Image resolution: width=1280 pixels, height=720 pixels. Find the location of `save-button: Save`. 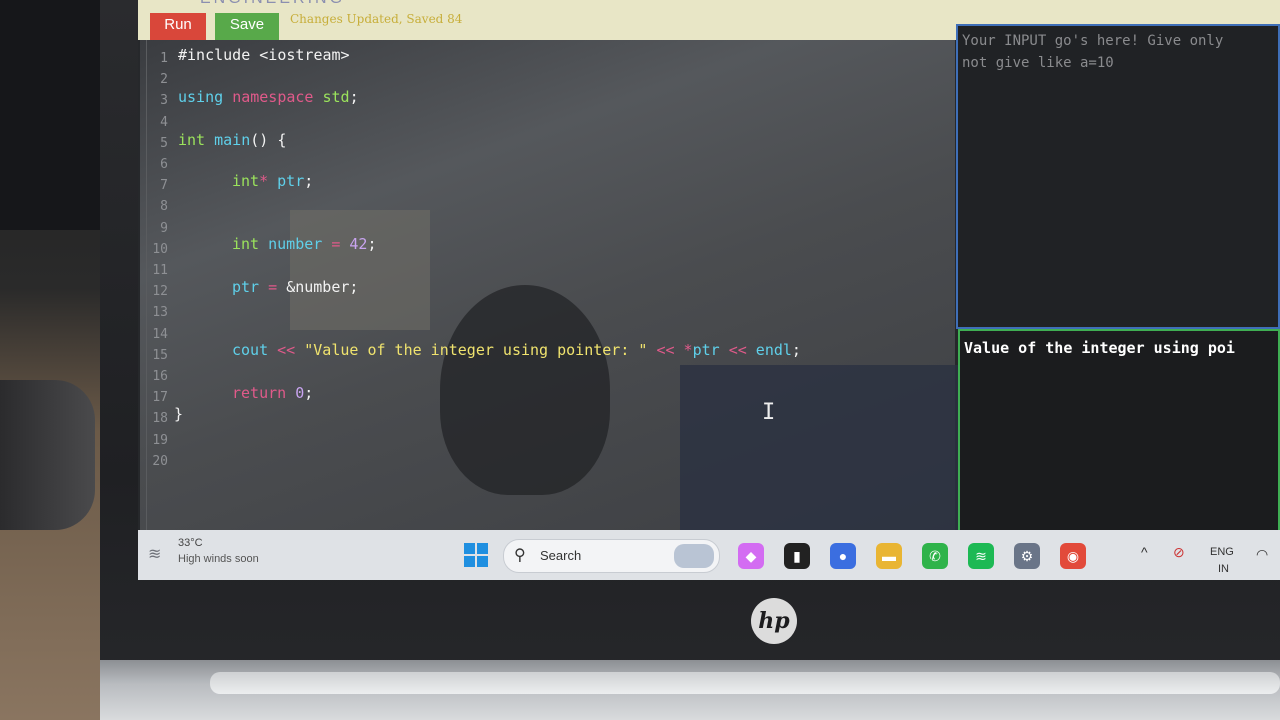

save-button: Save is located at coordinates (247, 27).